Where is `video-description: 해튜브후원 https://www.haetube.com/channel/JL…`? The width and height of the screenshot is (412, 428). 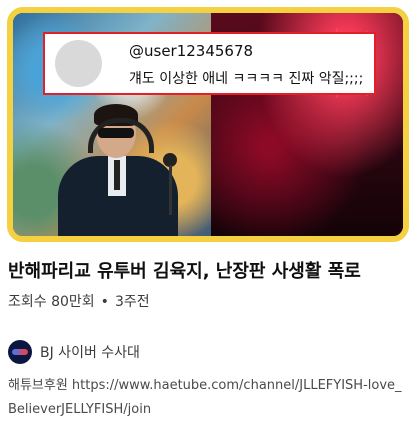
video-description: 해튜브후원 https://www.haetube.com/channel/JL… is located at coordinates (205, 397).